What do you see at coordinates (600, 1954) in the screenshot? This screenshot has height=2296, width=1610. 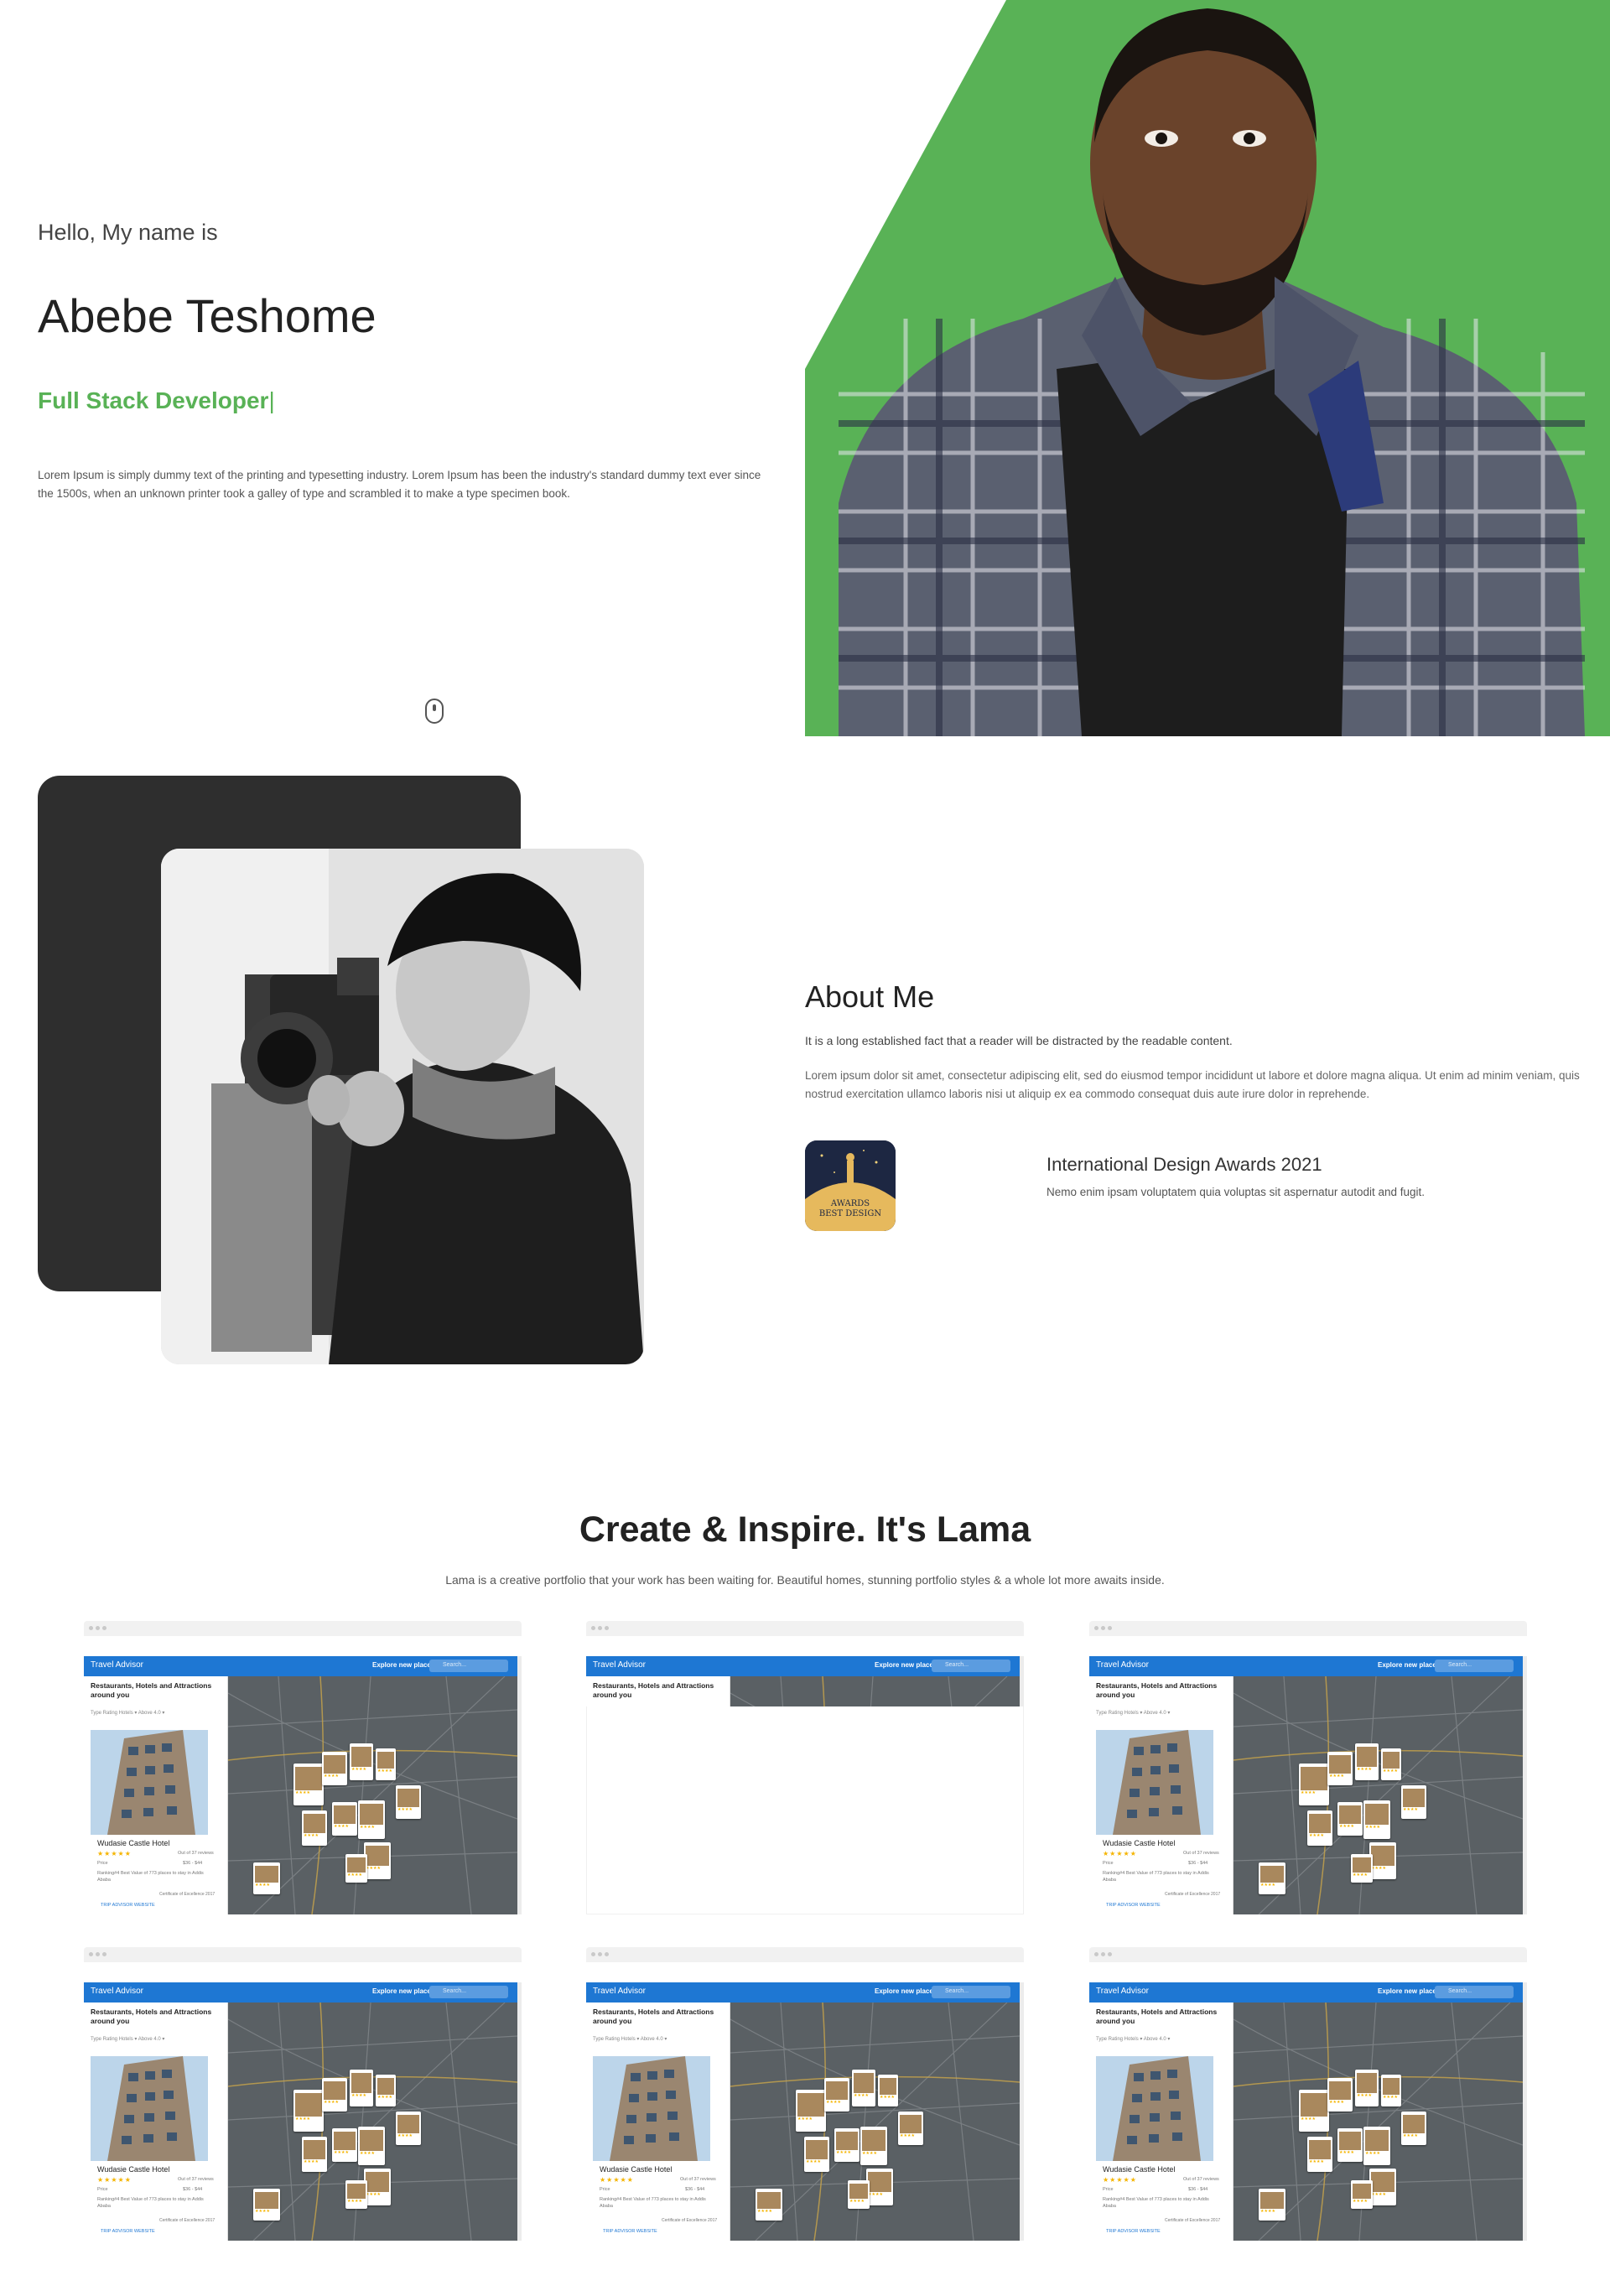 I see `window-dot` at bounding box center [600, 1954].